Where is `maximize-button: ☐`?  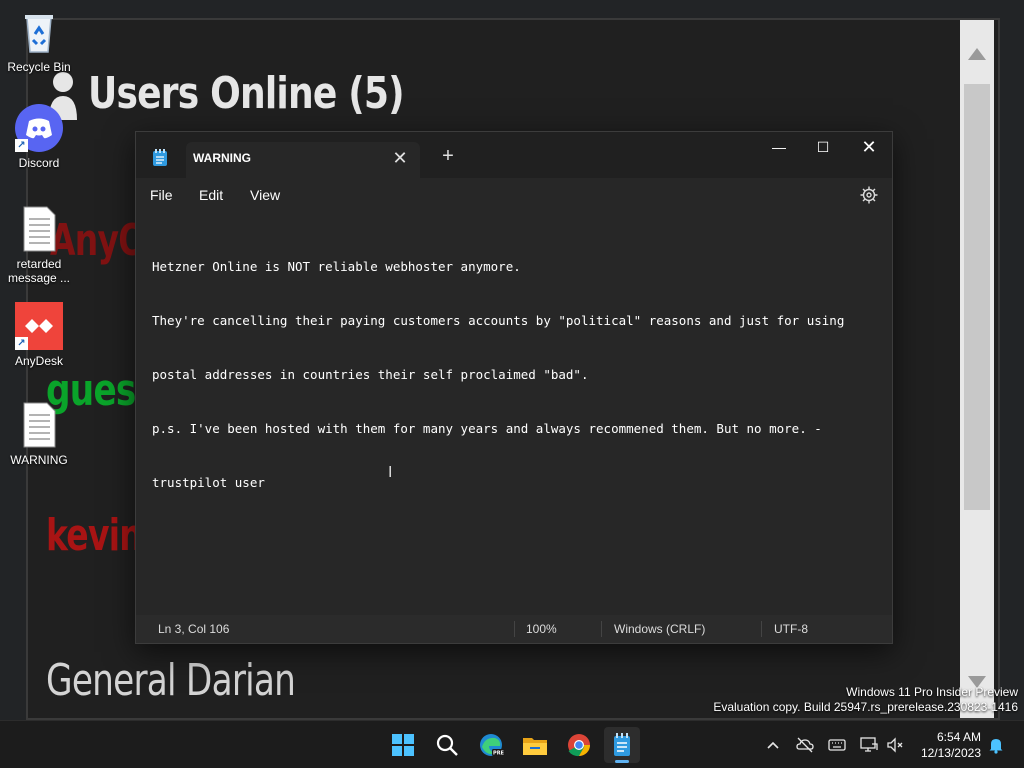 maximize-button: ☐ is located at coordinates (823, 147).